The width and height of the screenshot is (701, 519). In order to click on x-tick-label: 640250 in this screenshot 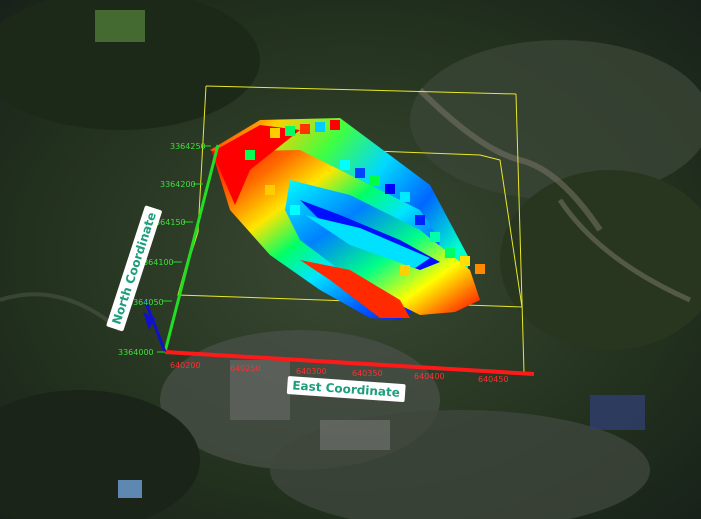, I will do `click(245, 368)`.